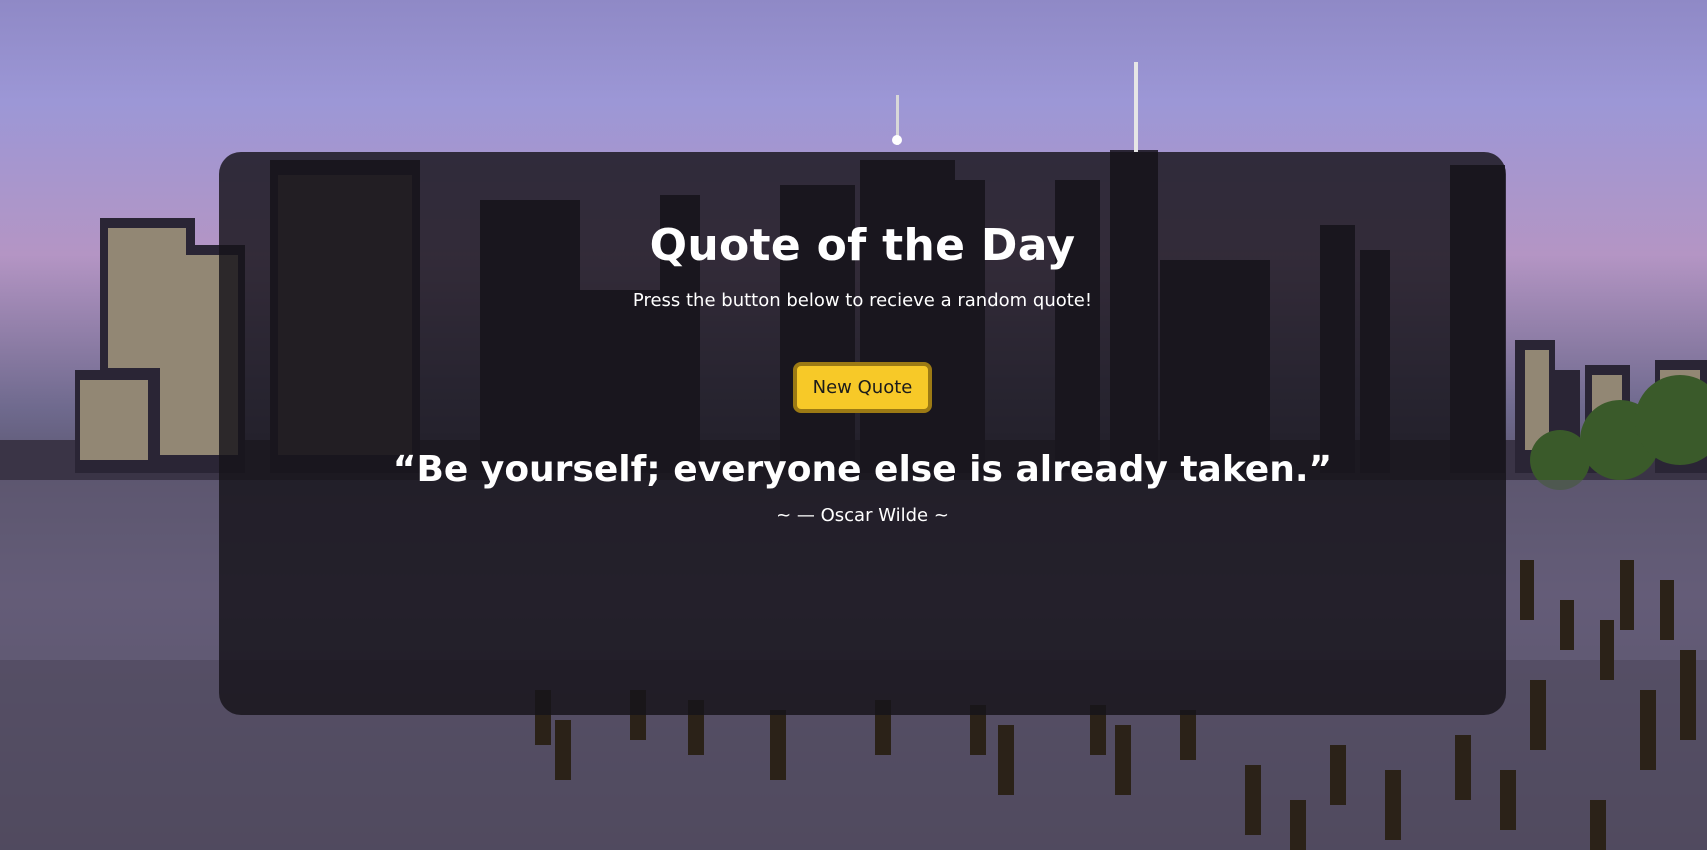 The height and width of the screenshot is (850, 1707). What do you see at coordinates (862, 515) in the screenshot?
I see `quote-author: ~ — Oscar Wilde ~` at bounding box center [862, 515].